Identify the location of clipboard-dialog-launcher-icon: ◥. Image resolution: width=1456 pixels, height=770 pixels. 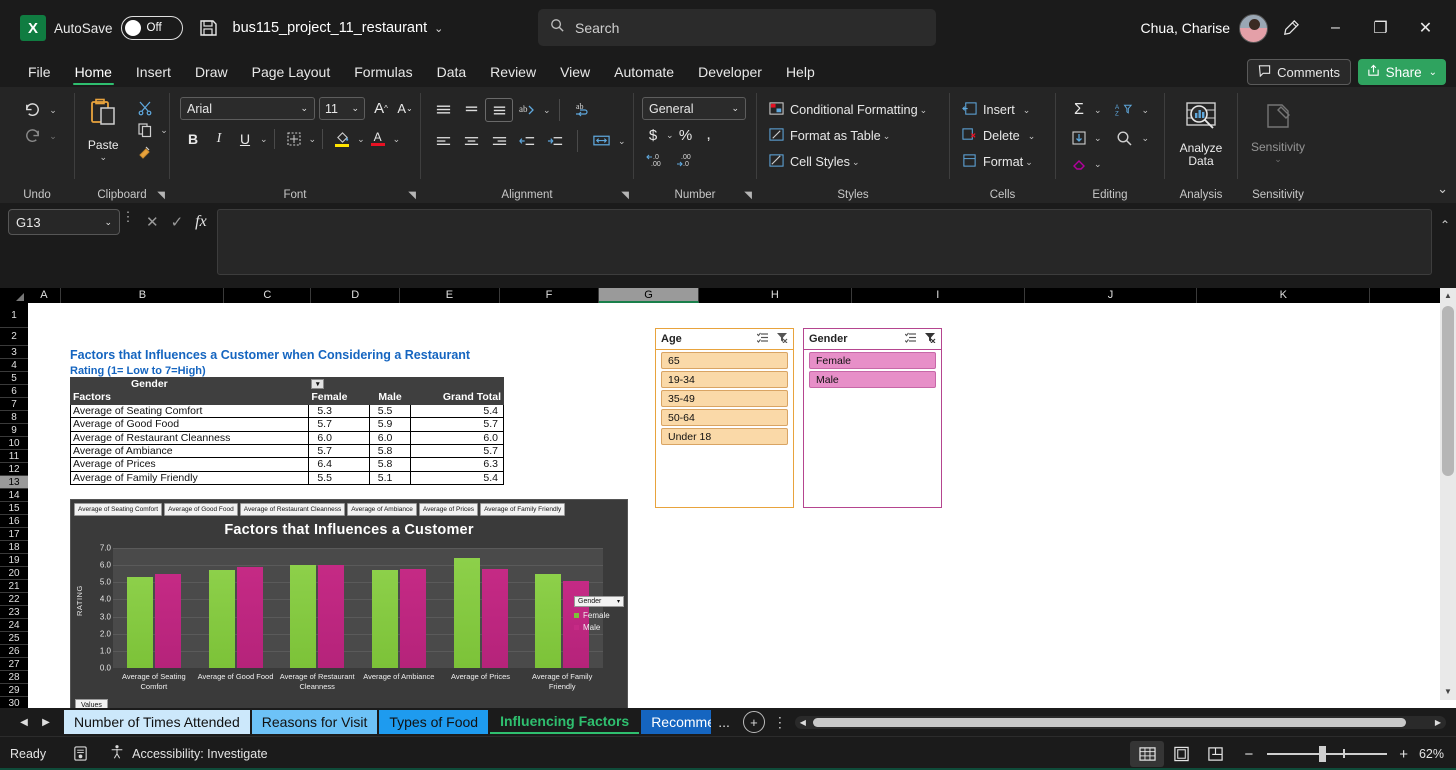
(161, 195).